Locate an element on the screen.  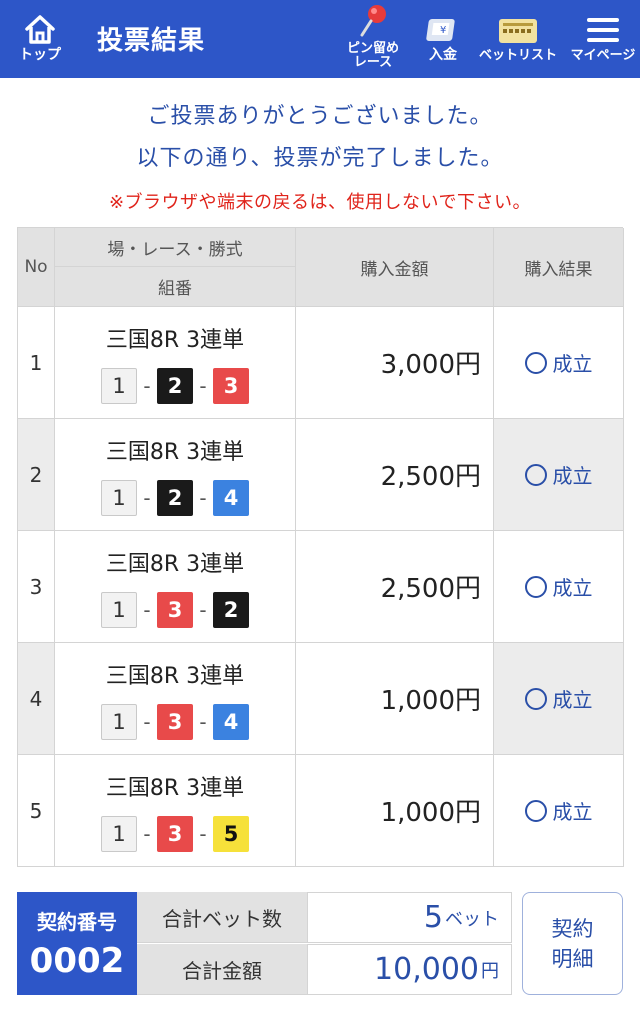
total-bets-value: 5 ベット is located at coordinates (409, 917).